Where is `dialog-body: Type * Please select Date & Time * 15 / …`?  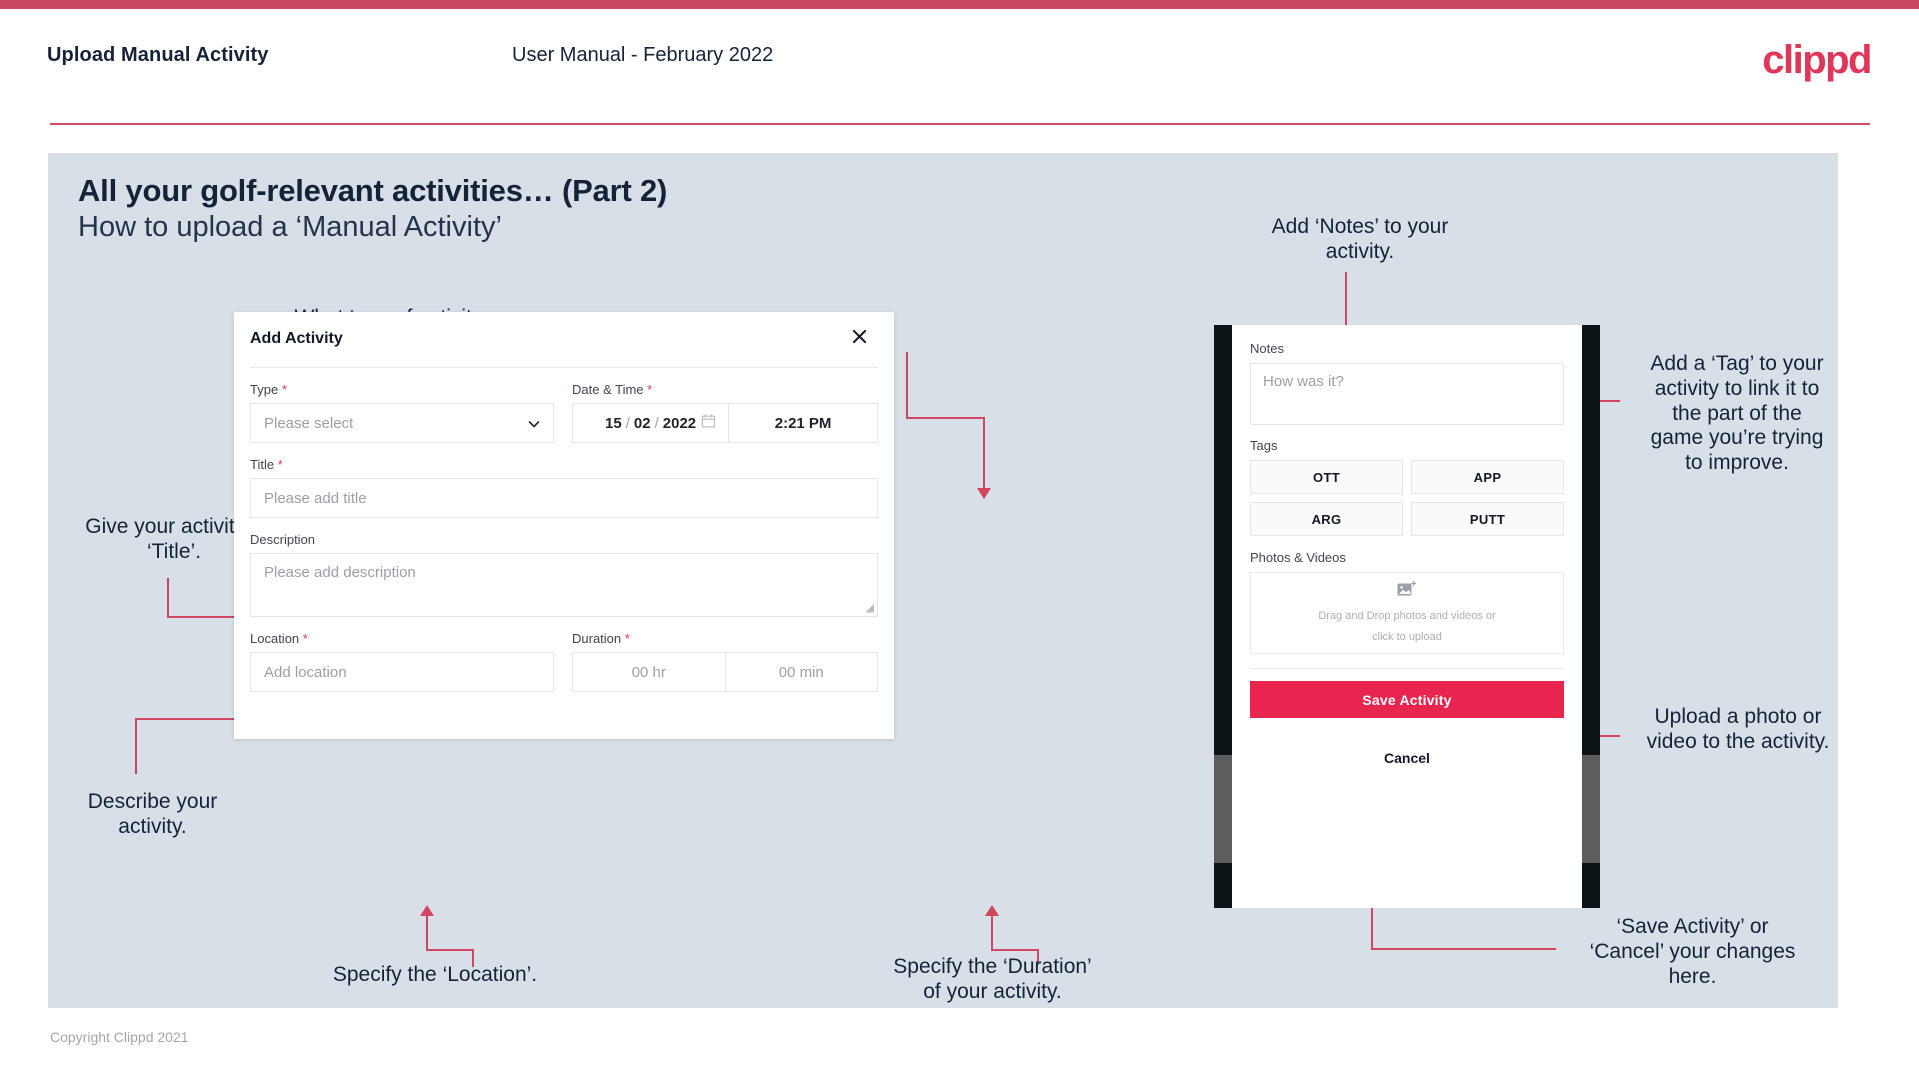 dialog-body: Type * Please select Date & Time * 15 / … is located at coordinates (564, 530).